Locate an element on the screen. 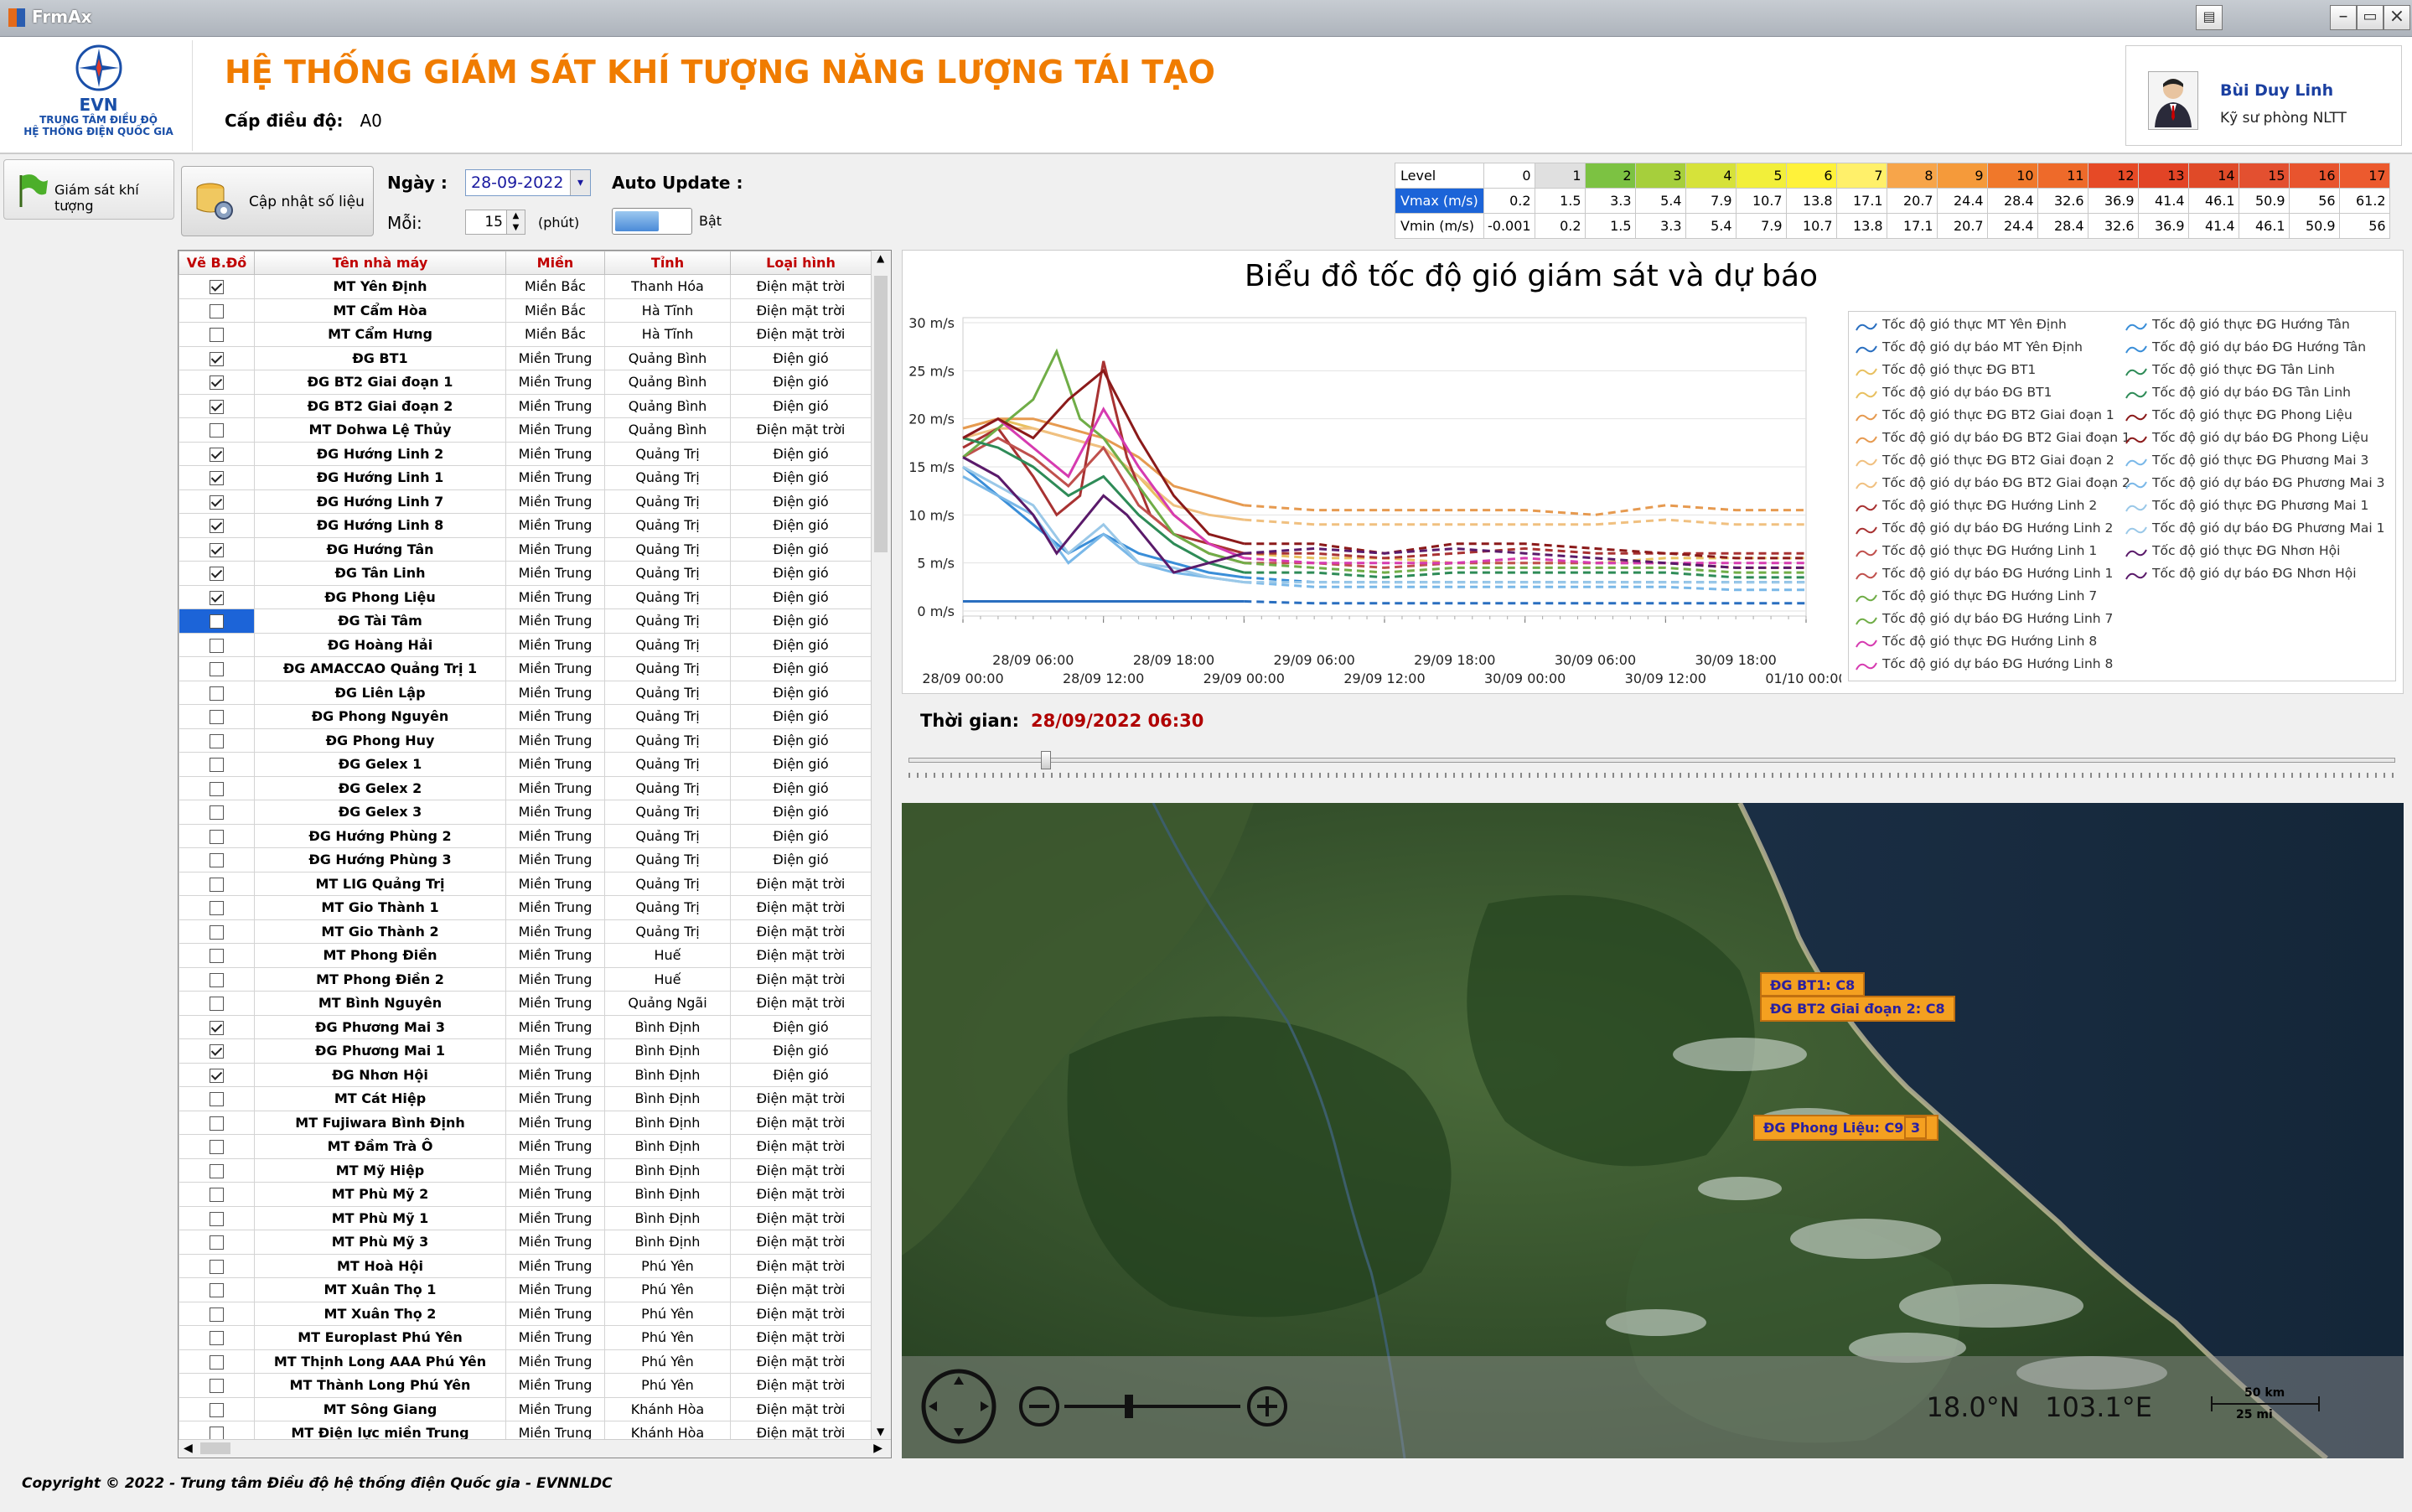 This screenshot has height=1512, width=2412. legend-item: Tốc độ gió thực ĐG Phong Liệu is located at coordinates (2238, 418).